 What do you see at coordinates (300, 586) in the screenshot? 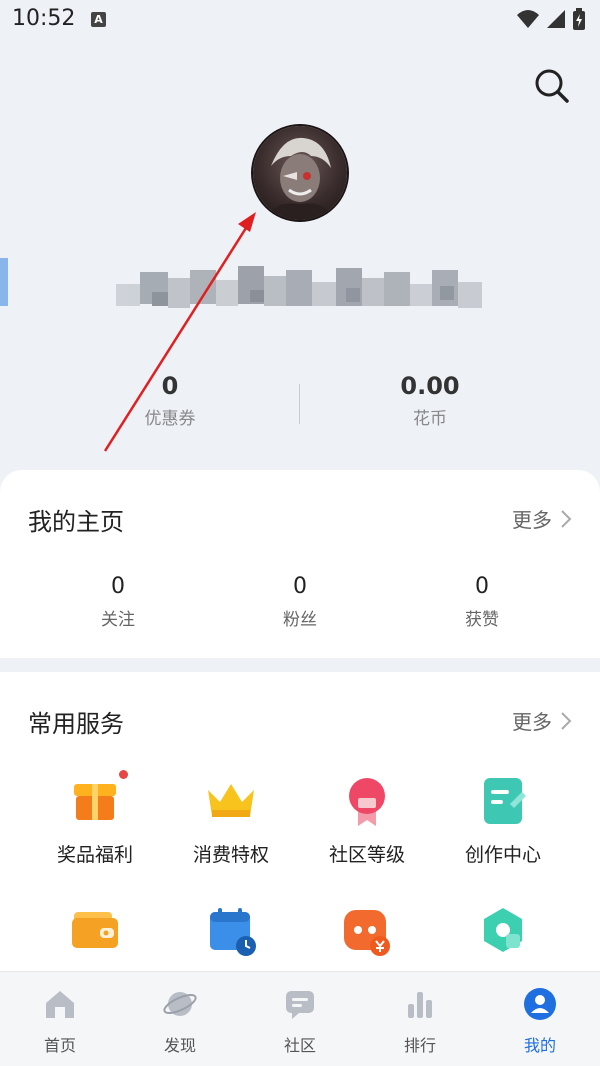
I see `followers-count: 0` at bounding box center [300, 586].